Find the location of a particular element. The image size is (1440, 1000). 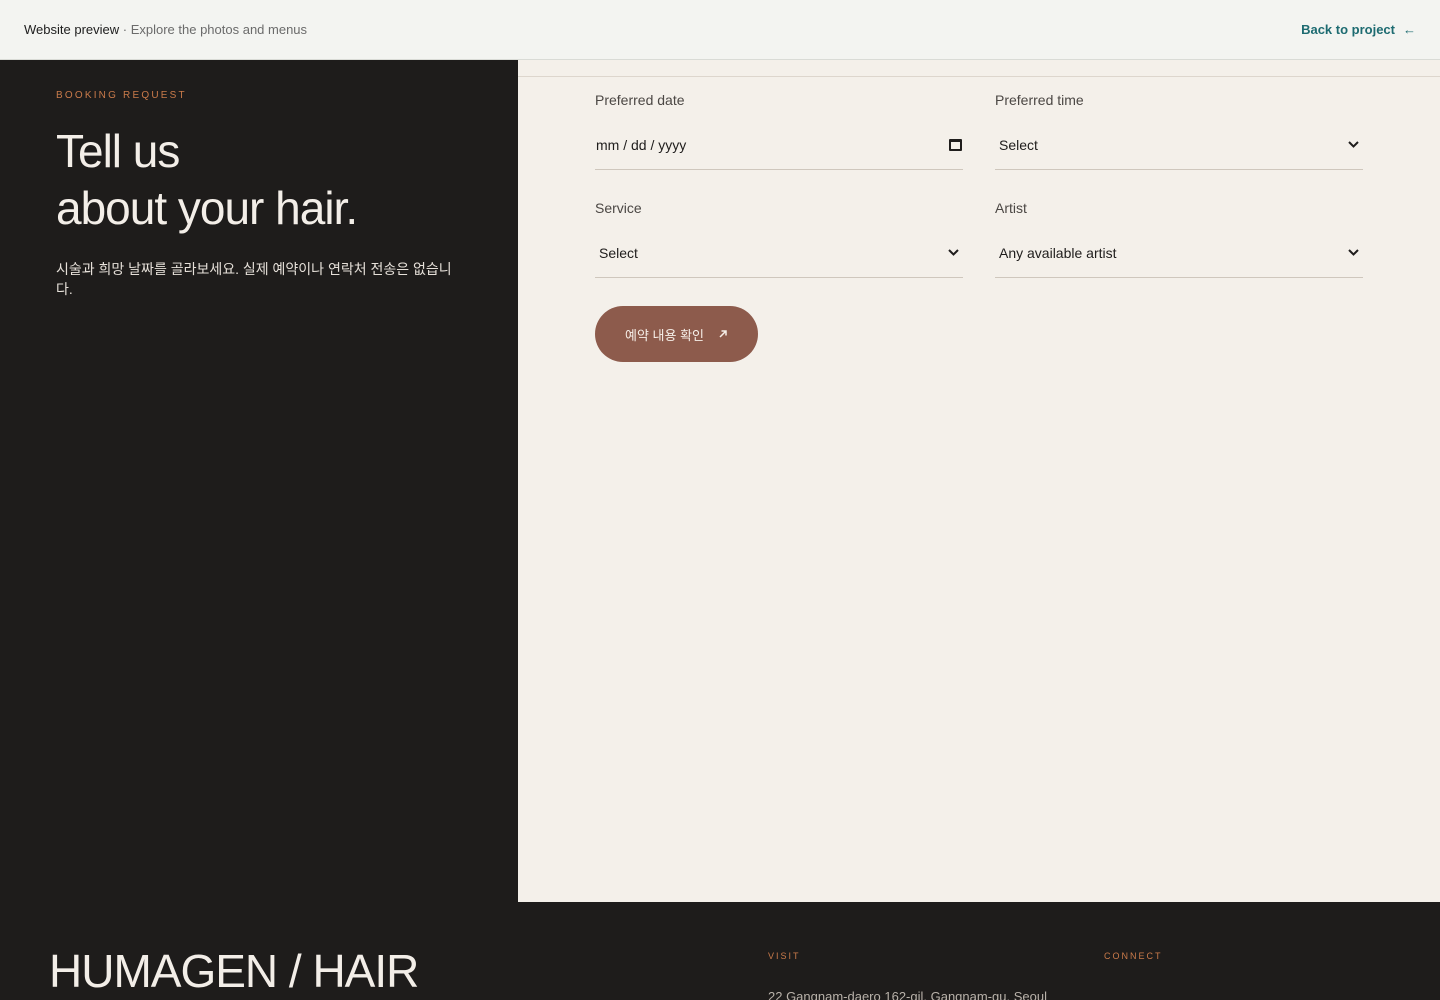

artist-label: Artist is located at coordinates (1011, 208).